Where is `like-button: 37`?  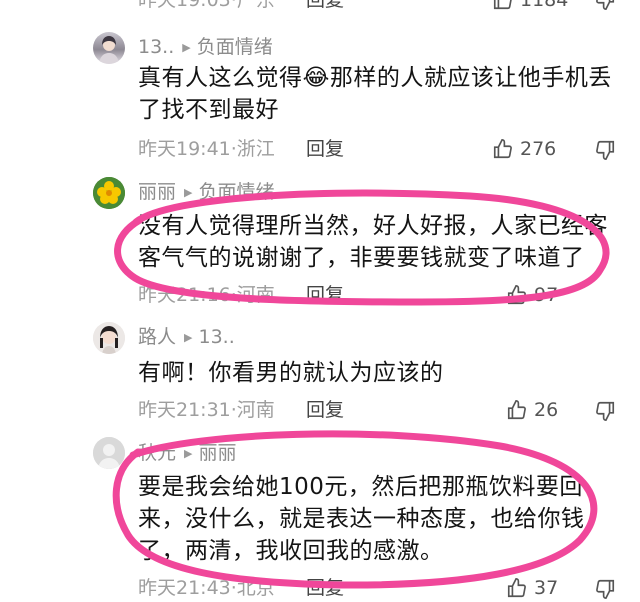
like-button: 37 is located at coordinates (532, 588).